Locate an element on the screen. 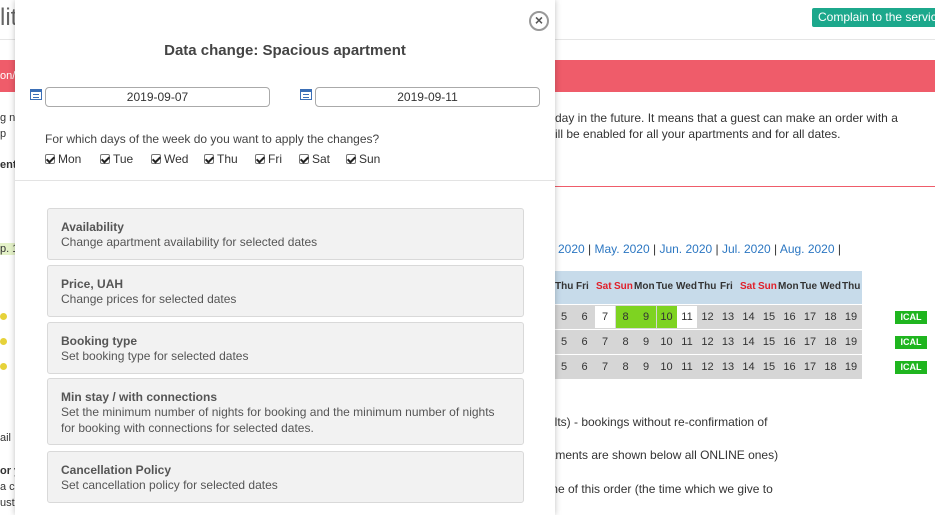 The width and height of the screenshot is (935, 515). weekday-label: Fri is located at coordinates (275, 159).